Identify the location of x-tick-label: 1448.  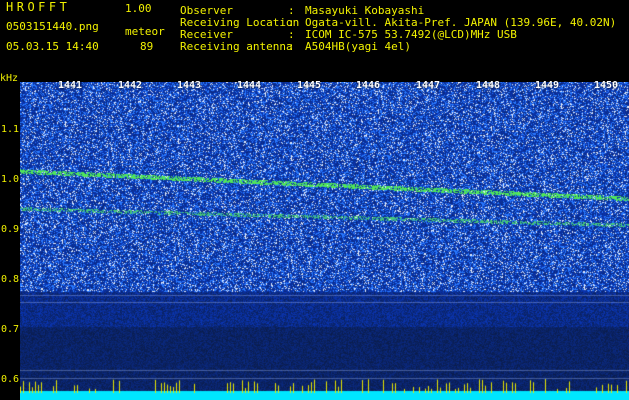
(488, 85).